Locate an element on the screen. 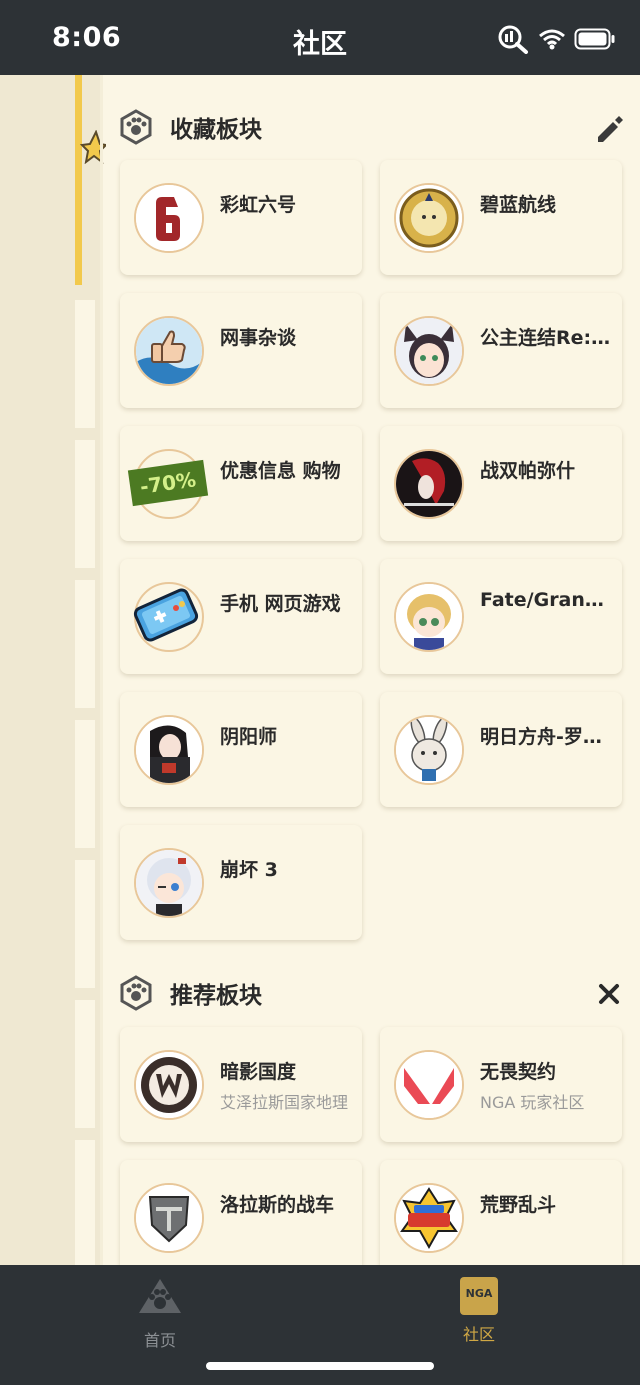 Image resolution: width=640 pixels, height=1385 pixels. board-card-azur-lane: 碧蓝航线 is located at coordinates (501, 217).